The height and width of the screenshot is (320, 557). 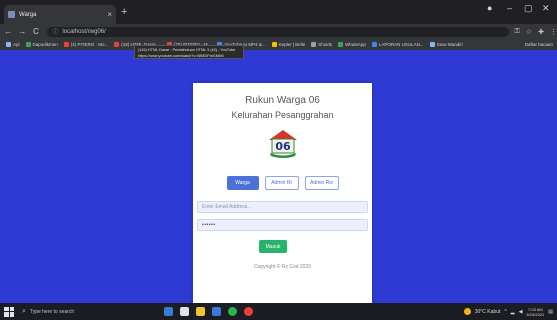 I want to click on bookmark-label: Stow Mandiri, so click(x=449, y=44).